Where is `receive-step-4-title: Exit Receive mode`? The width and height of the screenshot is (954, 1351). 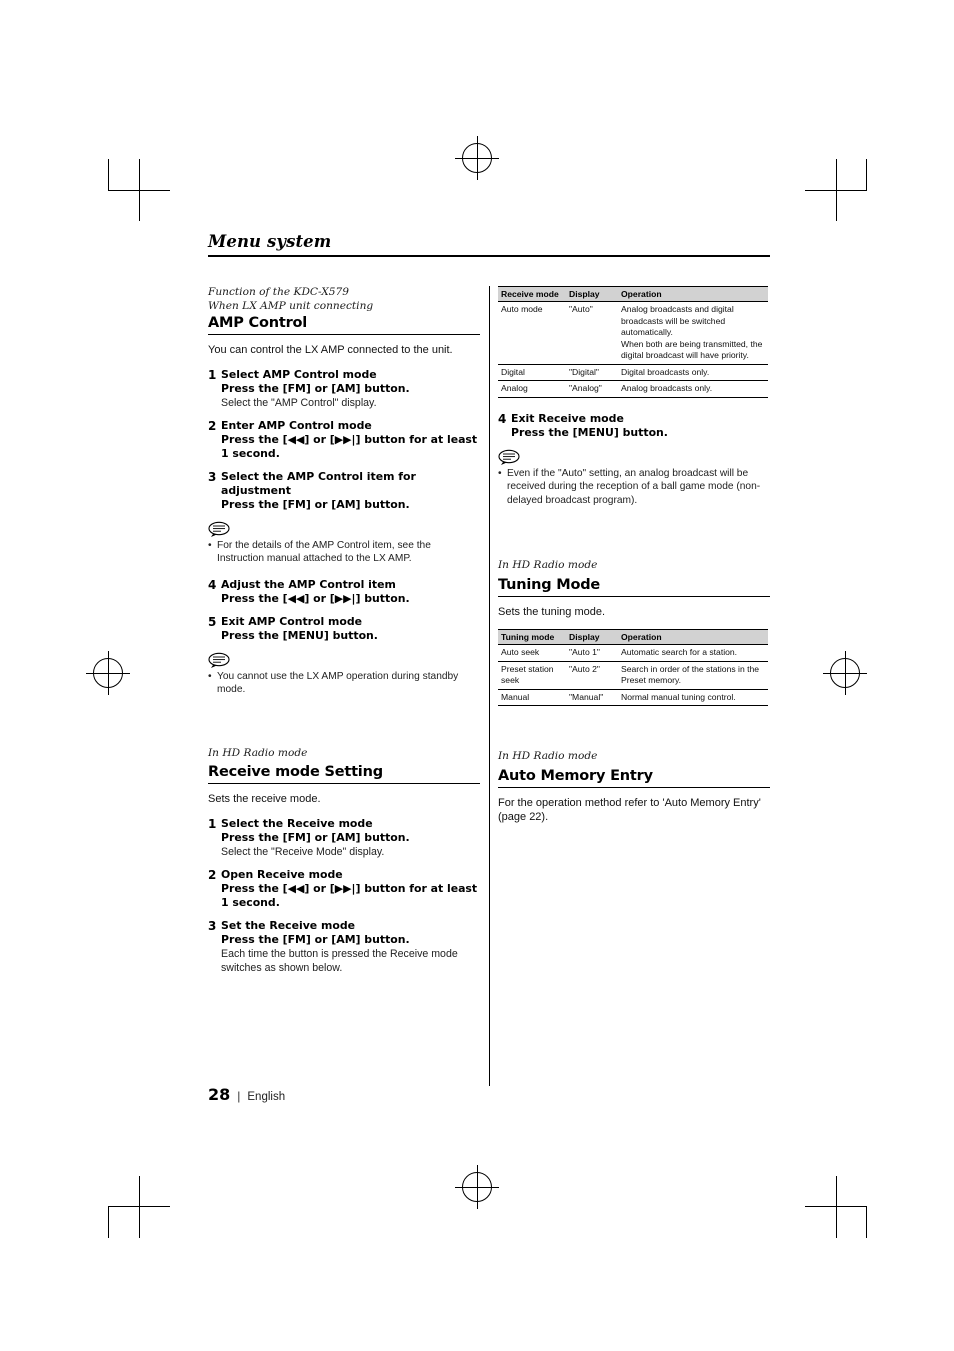
receive-step-4-title: Exit Receive mode is located at coordinates (567, 418).